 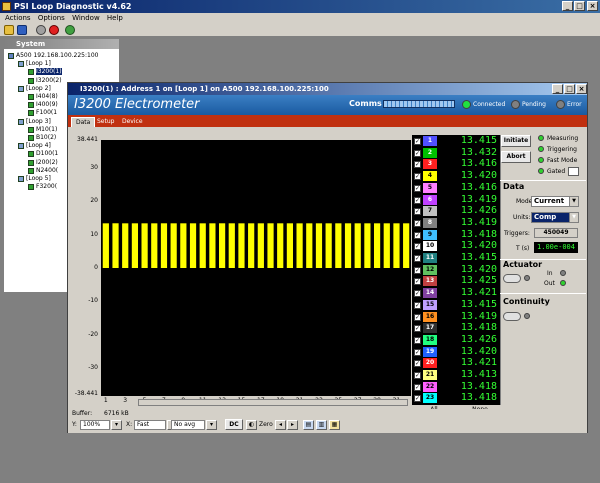 What do you see at coordinates (456, 141) in the screenshot?
I see `channel-row: ✓ 1 13.415` at bounding box center [456, 141].